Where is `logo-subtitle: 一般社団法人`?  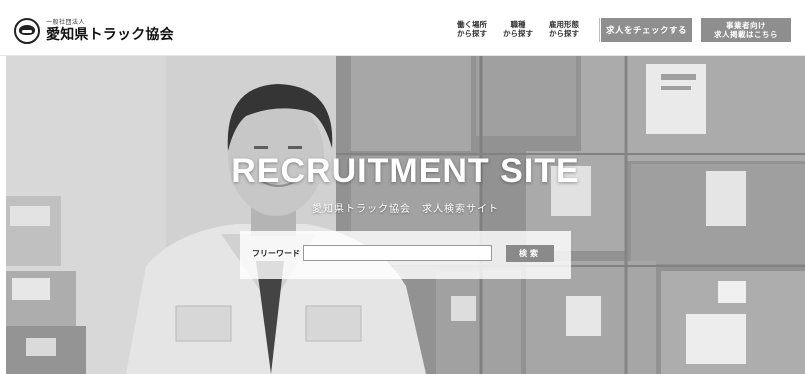 logo-subtitle: 一般社団法人 is located at coordinates (66, 22).